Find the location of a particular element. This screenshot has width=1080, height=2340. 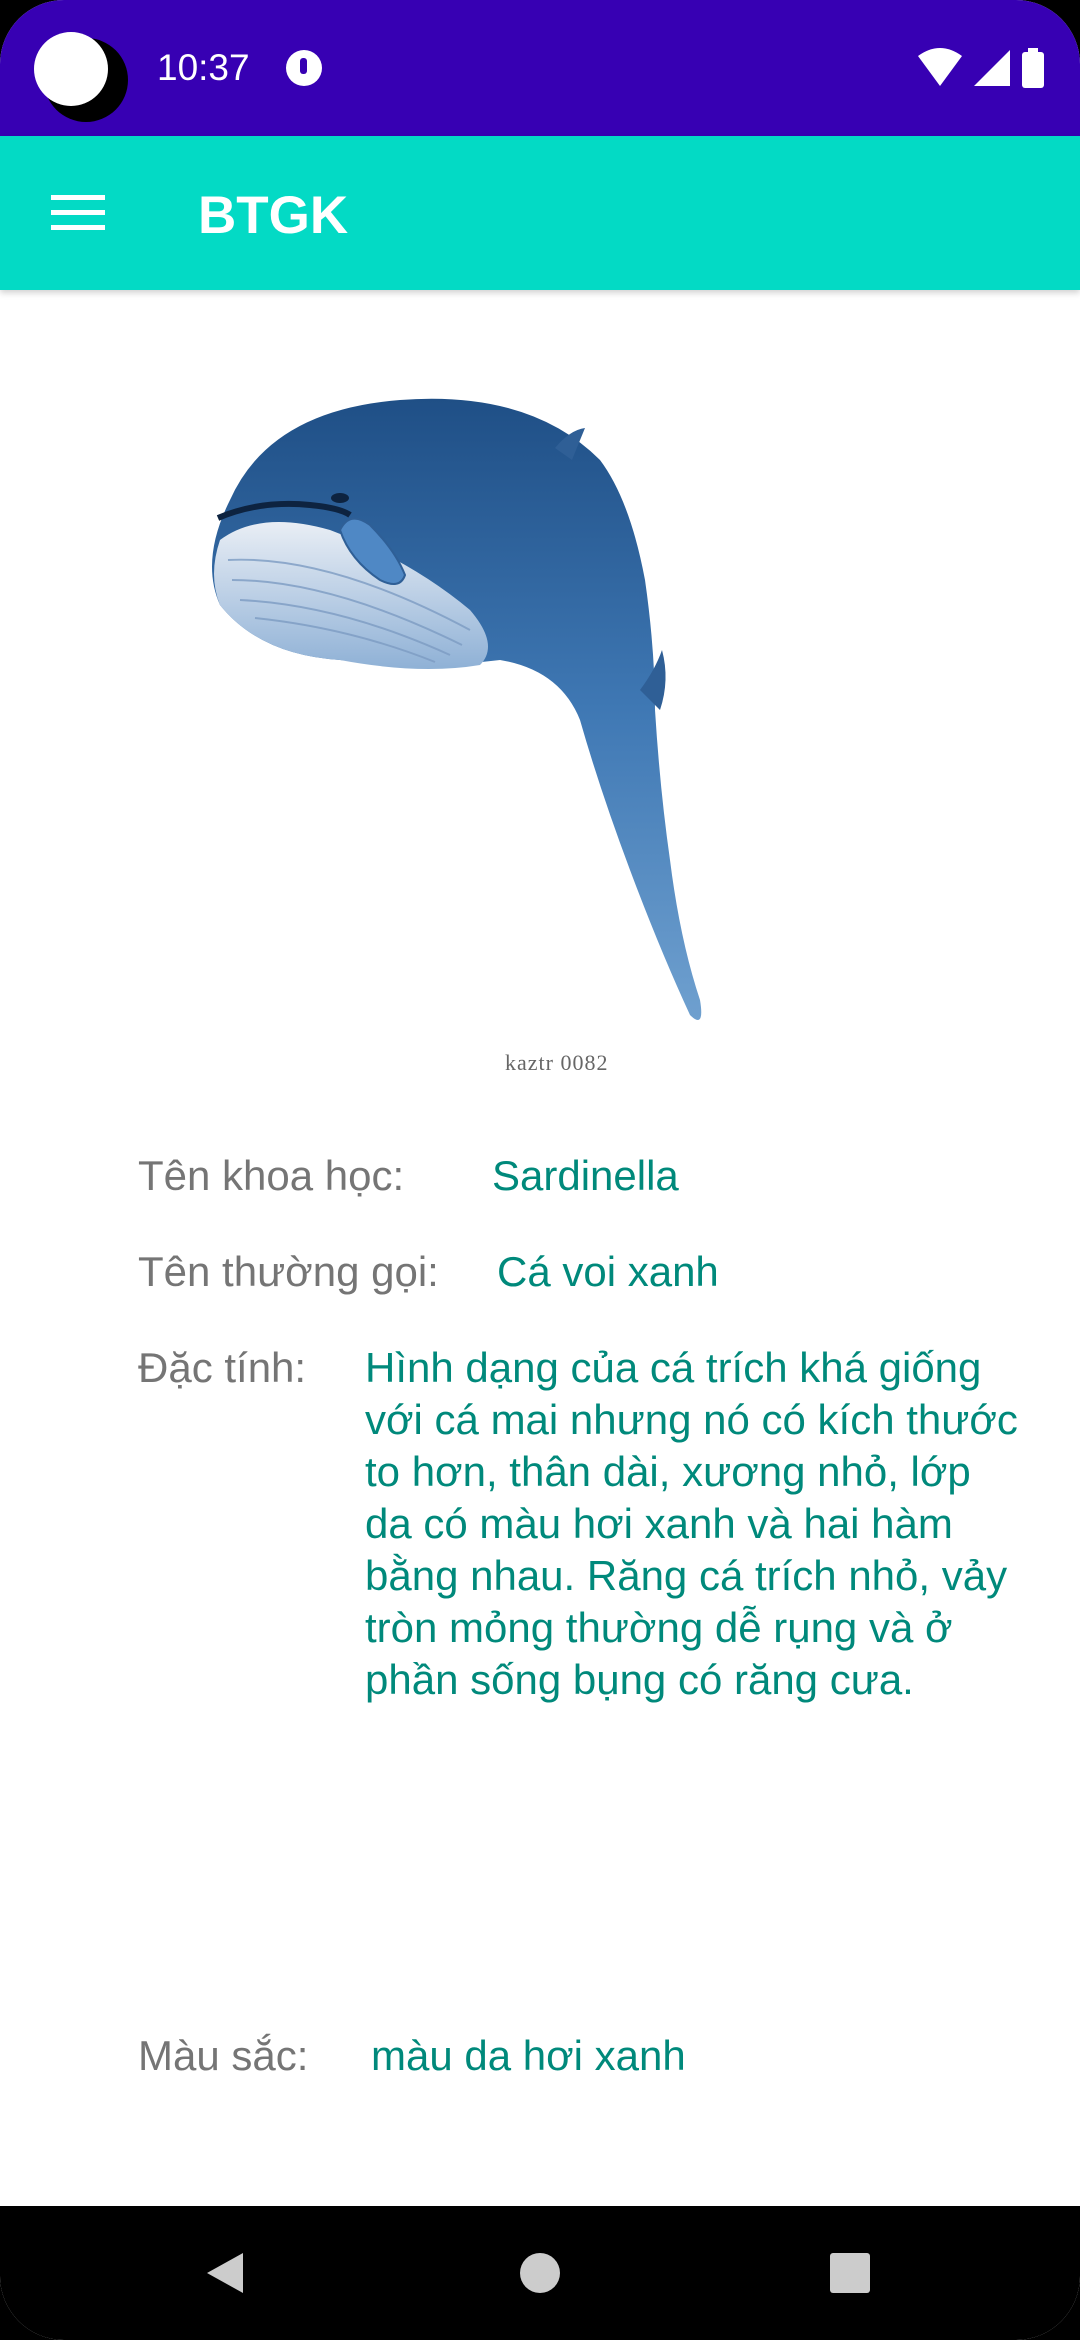

home-icon is located at coordinates (540, 2273).